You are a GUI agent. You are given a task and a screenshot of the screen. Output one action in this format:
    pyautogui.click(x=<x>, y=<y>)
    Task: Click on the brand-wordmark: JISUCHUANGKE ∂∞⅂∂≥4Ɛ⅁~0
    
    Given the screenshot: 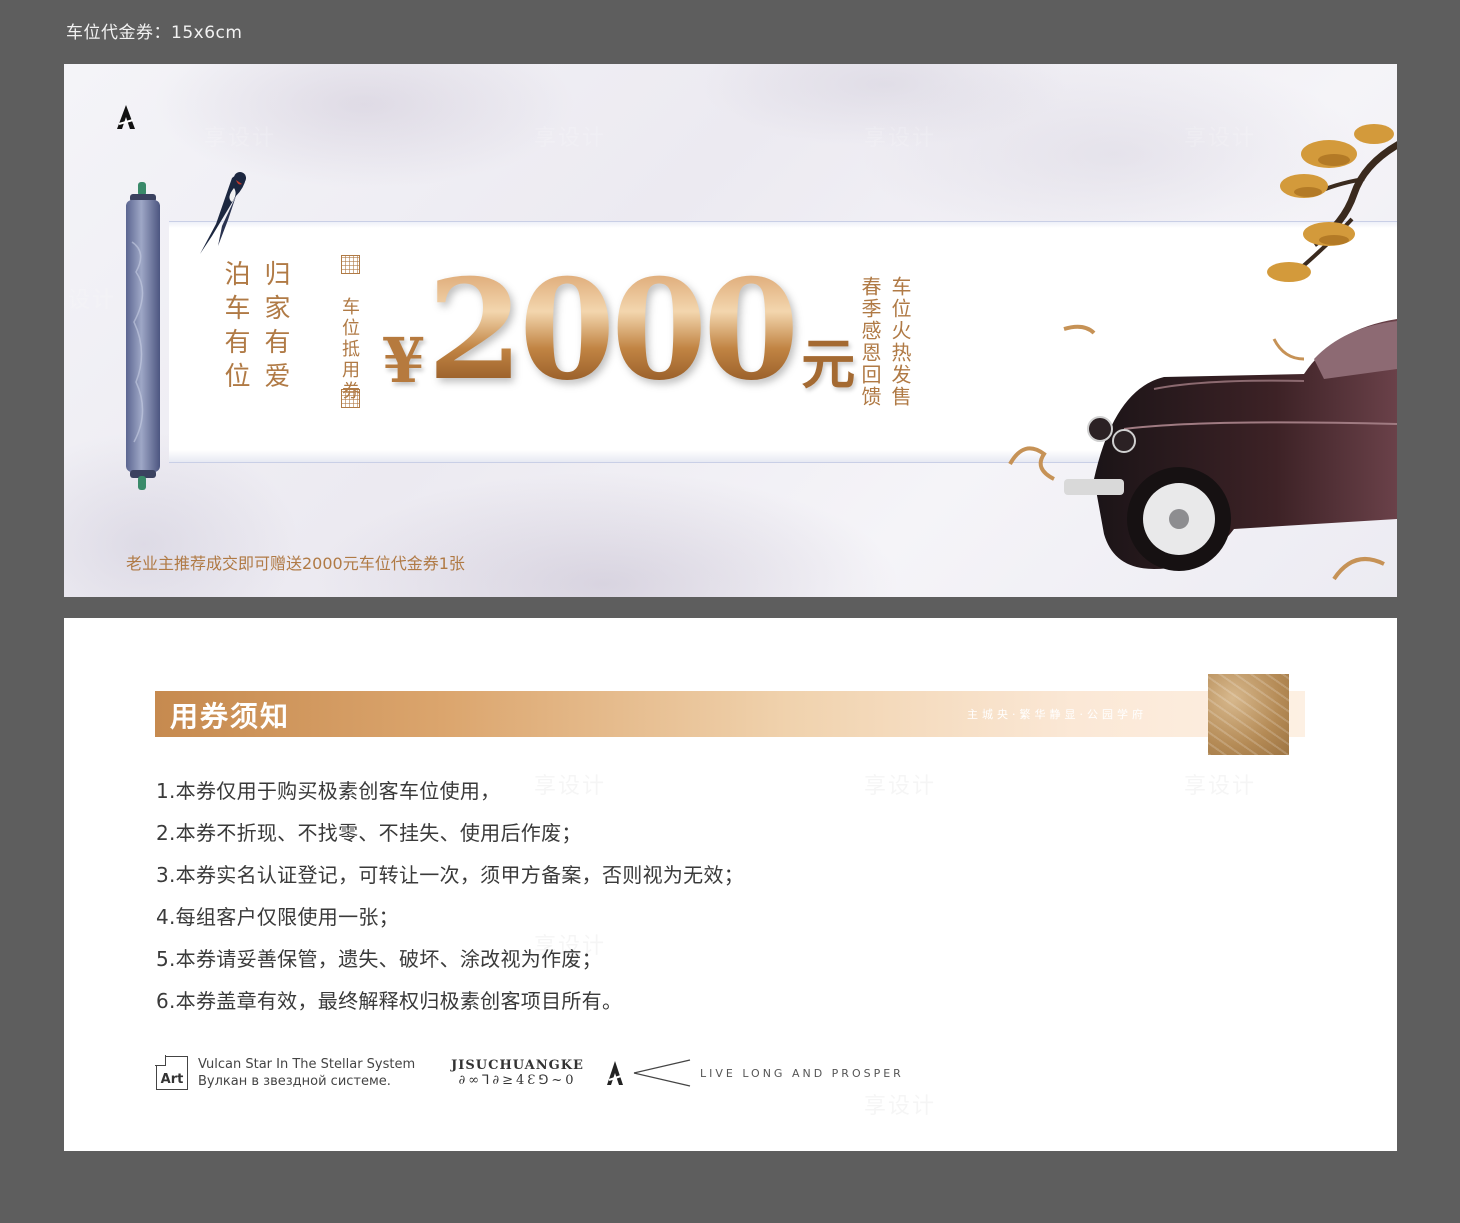 What is the action you would take?
    pyautogui.click(x=517, y=1073)
    